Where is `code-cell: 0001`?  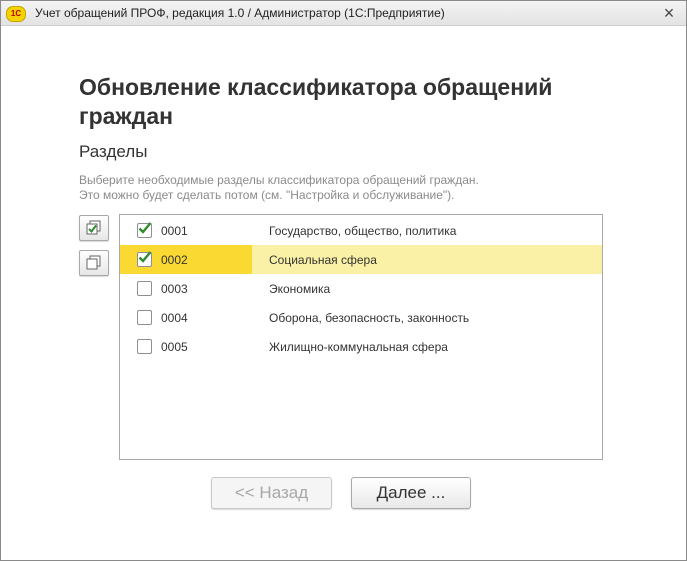 code-cell: 0001 is located at coordinates (186, 230).